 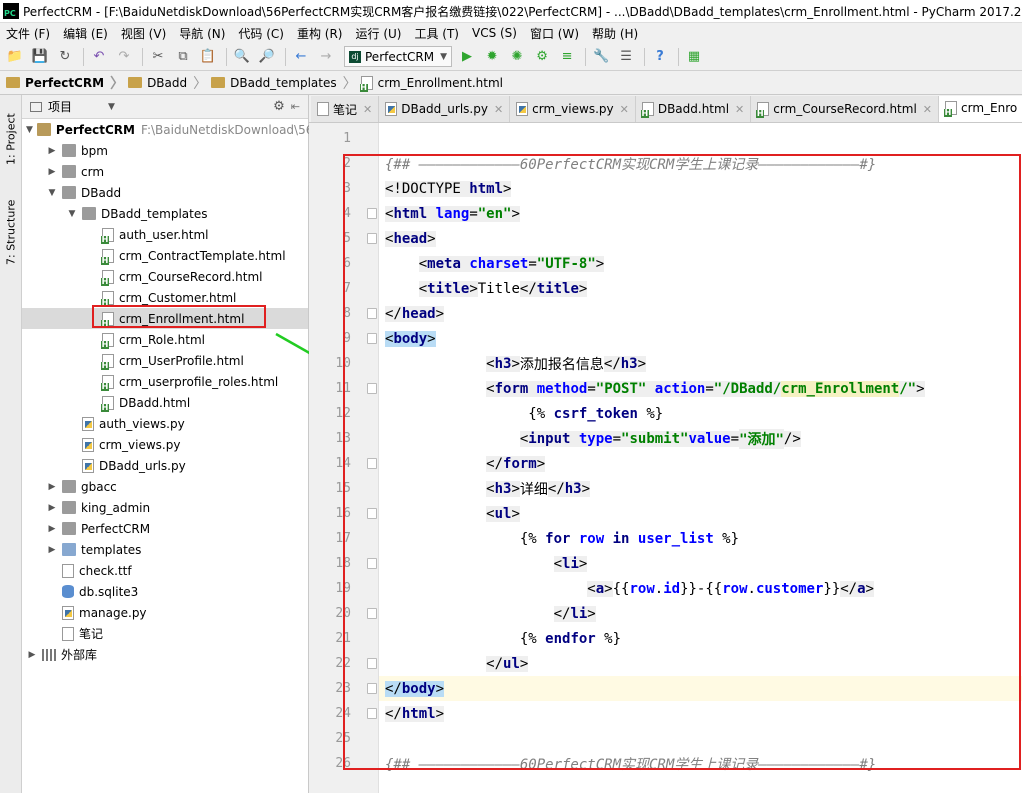 What do you see at coordinates (165, 234) in the screenshot?
I see `tree-item: auth_user.html` at bounding box center [165, 234].